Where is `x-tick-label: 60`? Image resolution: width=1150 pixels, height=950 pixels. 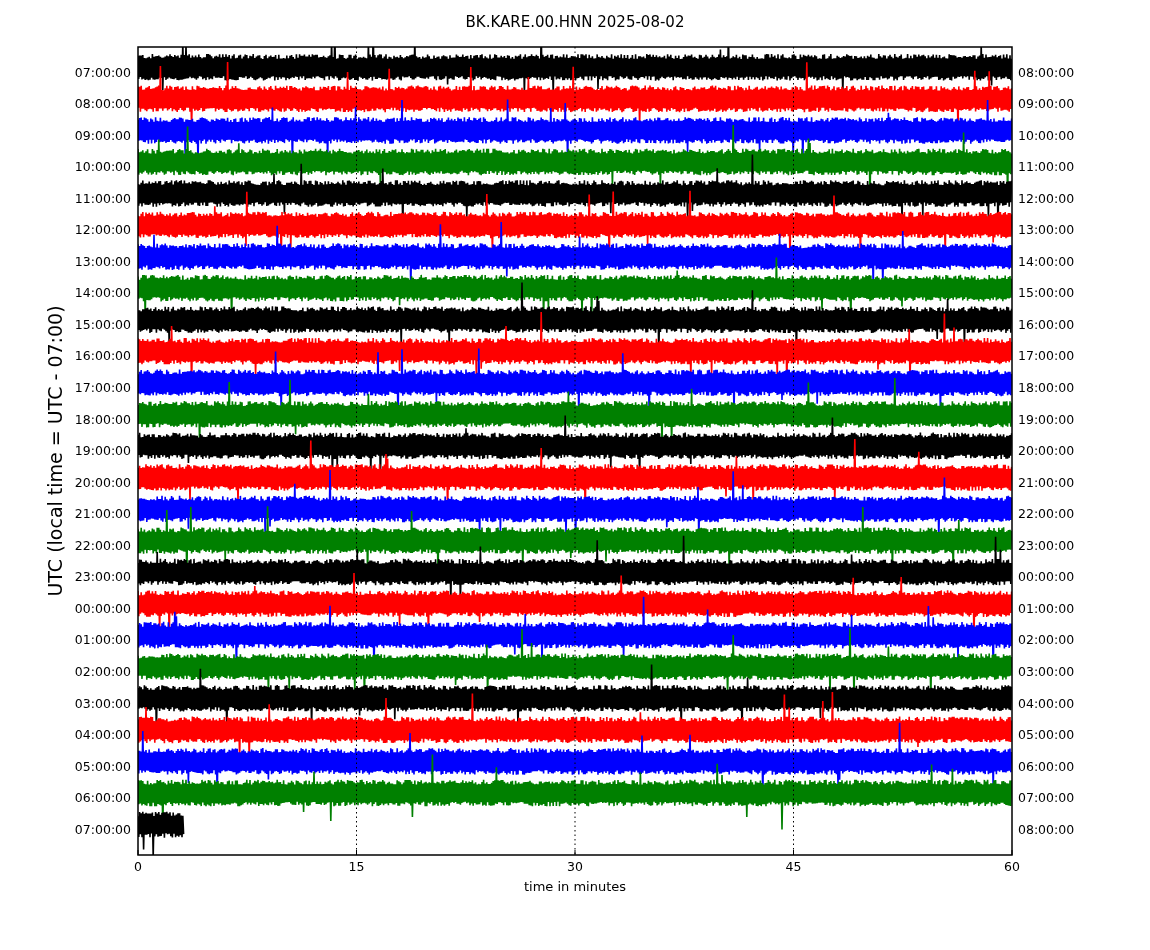 x-tick-label: 60 is located at coordinates (1012, 866).